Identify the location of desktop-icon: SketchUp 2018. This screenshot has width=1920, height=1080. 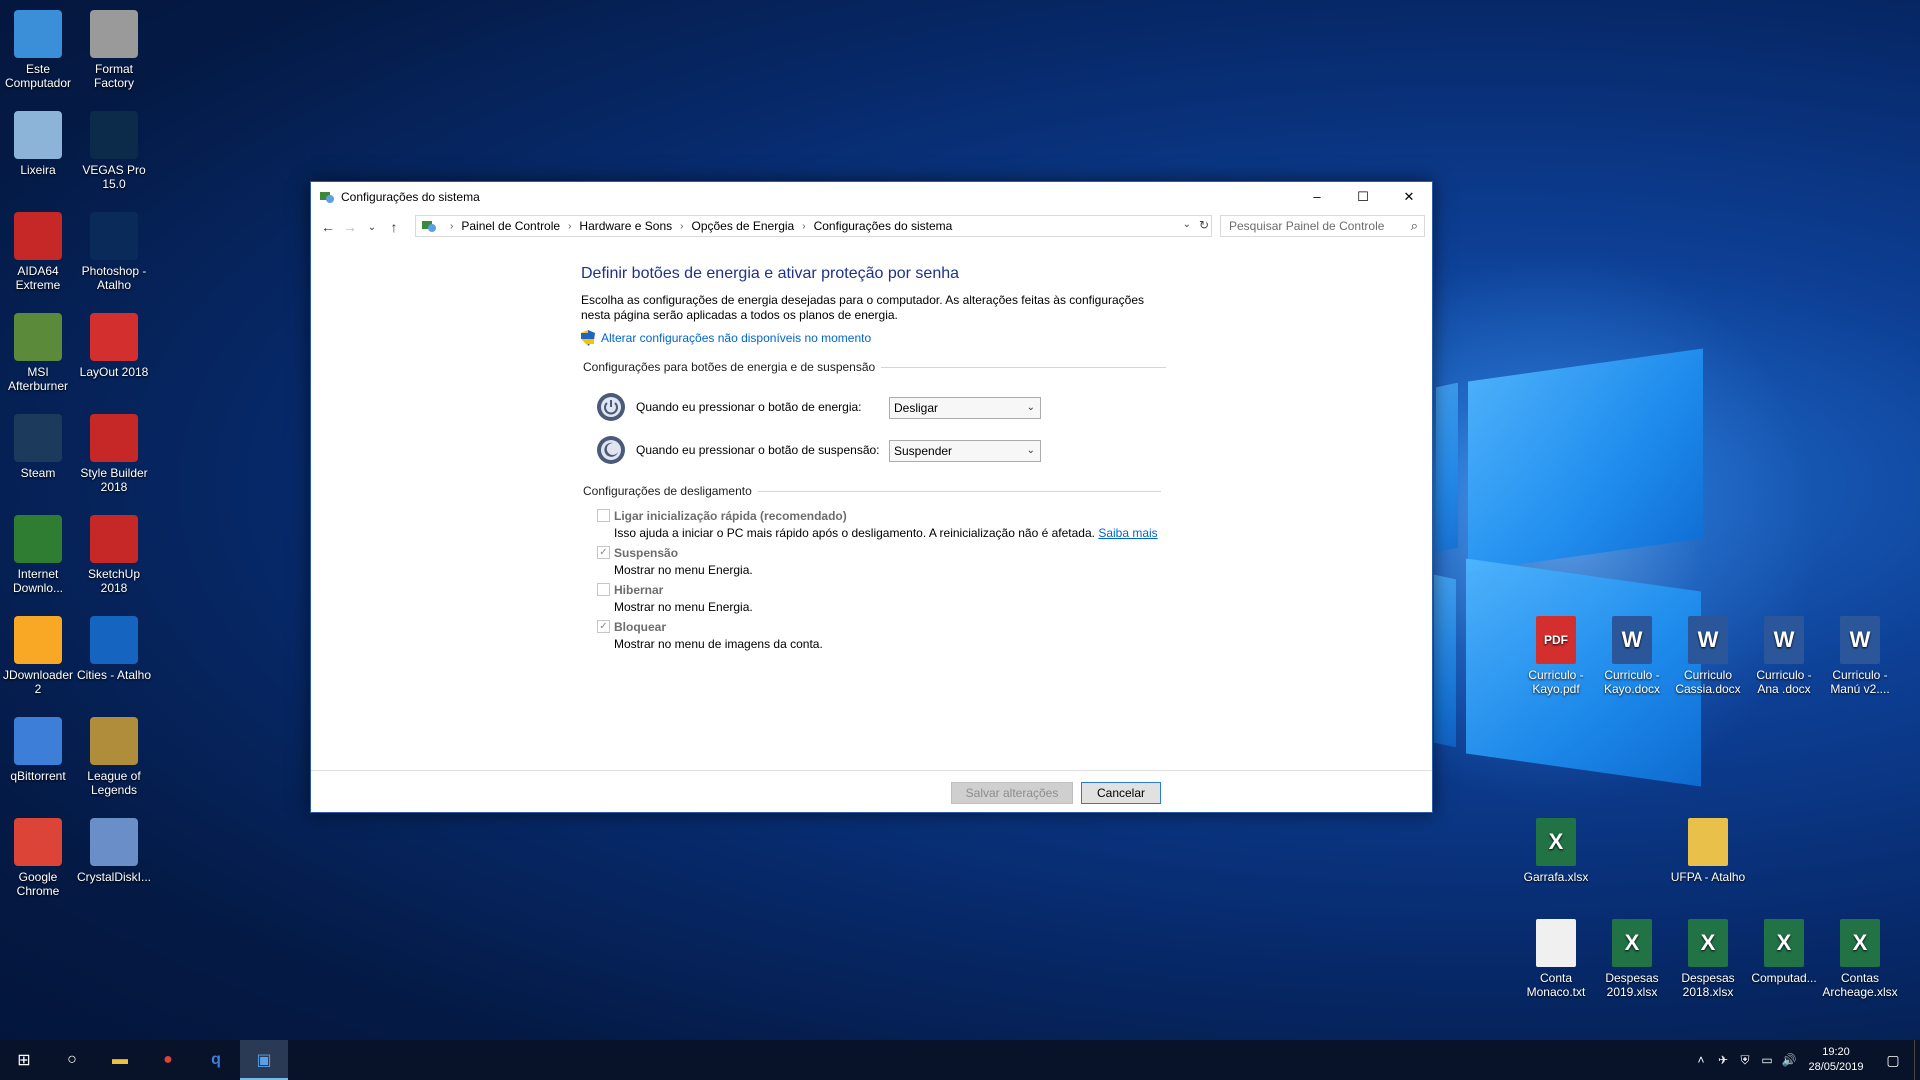
(114, 552).